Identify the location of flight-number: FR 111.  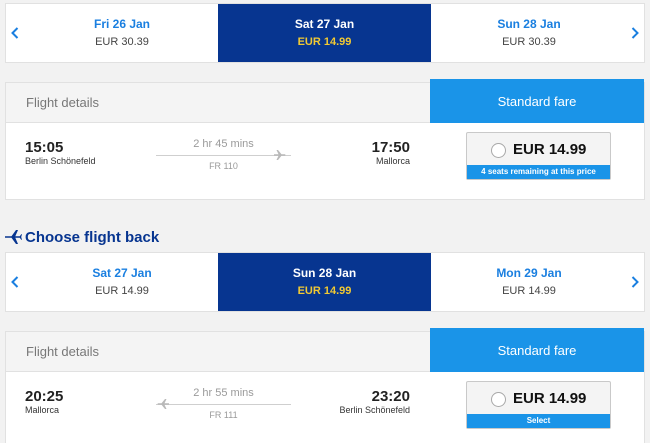
(223, 415).